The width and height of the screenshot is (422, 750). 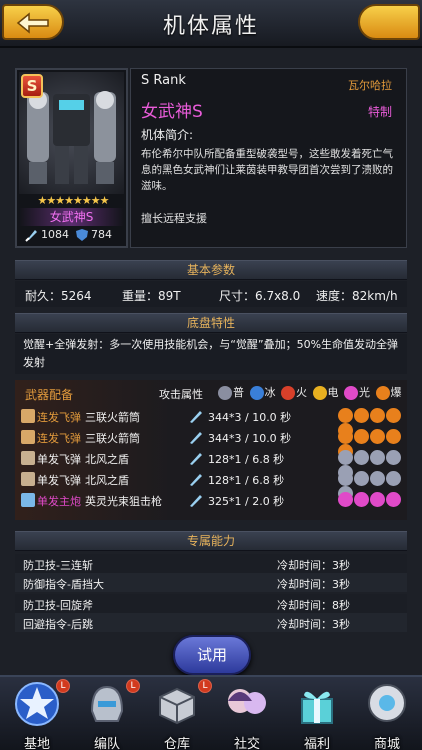 I want to click on nav-team: L 编队, so click(x=107, y=713).